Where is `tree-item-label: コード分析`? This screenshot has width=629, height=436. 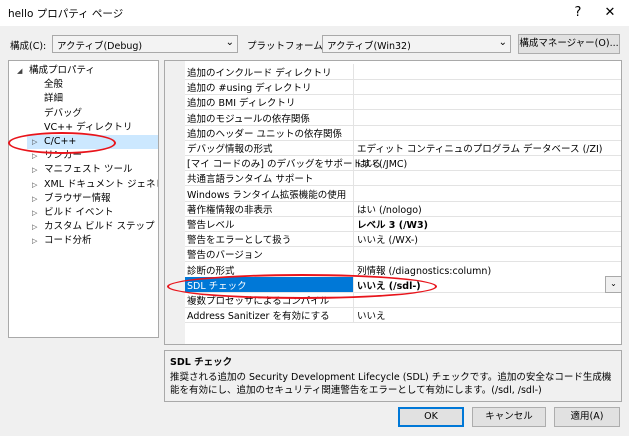 tree-item-label: コード分析 is located at coordinates (68, 241).